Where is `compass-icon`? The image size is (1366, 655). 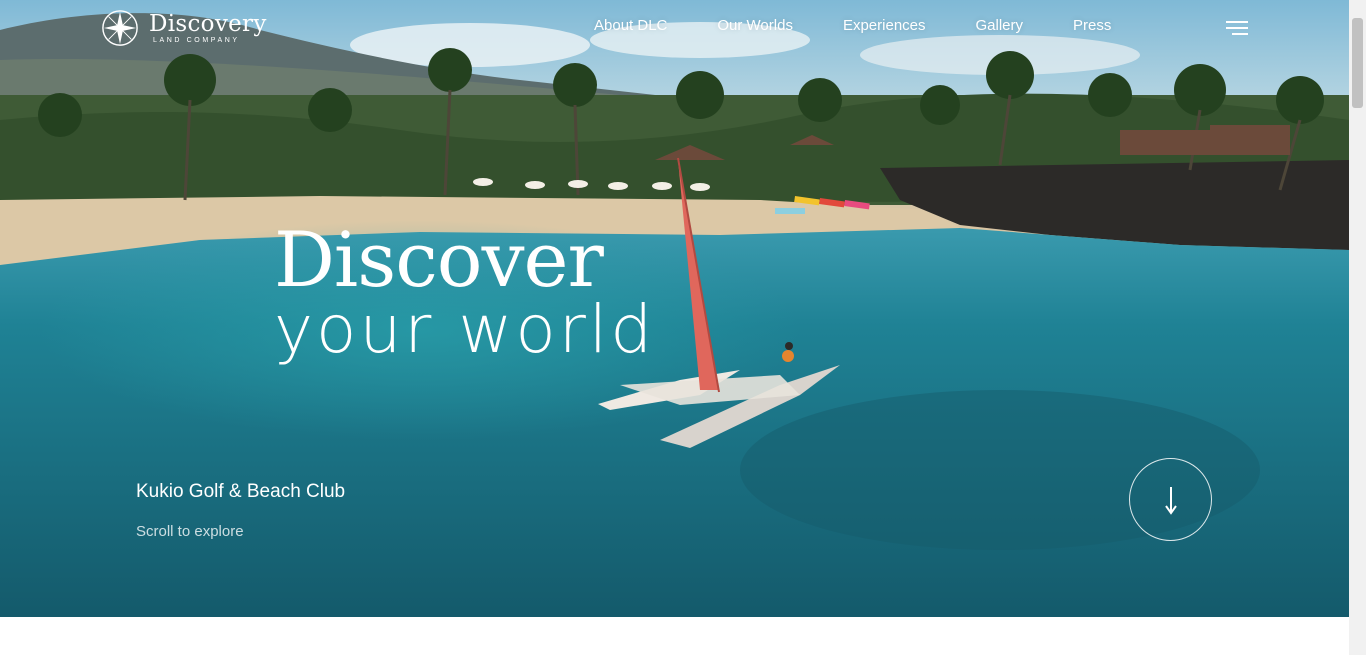 compass-icon is located at coordinates (120, 28).